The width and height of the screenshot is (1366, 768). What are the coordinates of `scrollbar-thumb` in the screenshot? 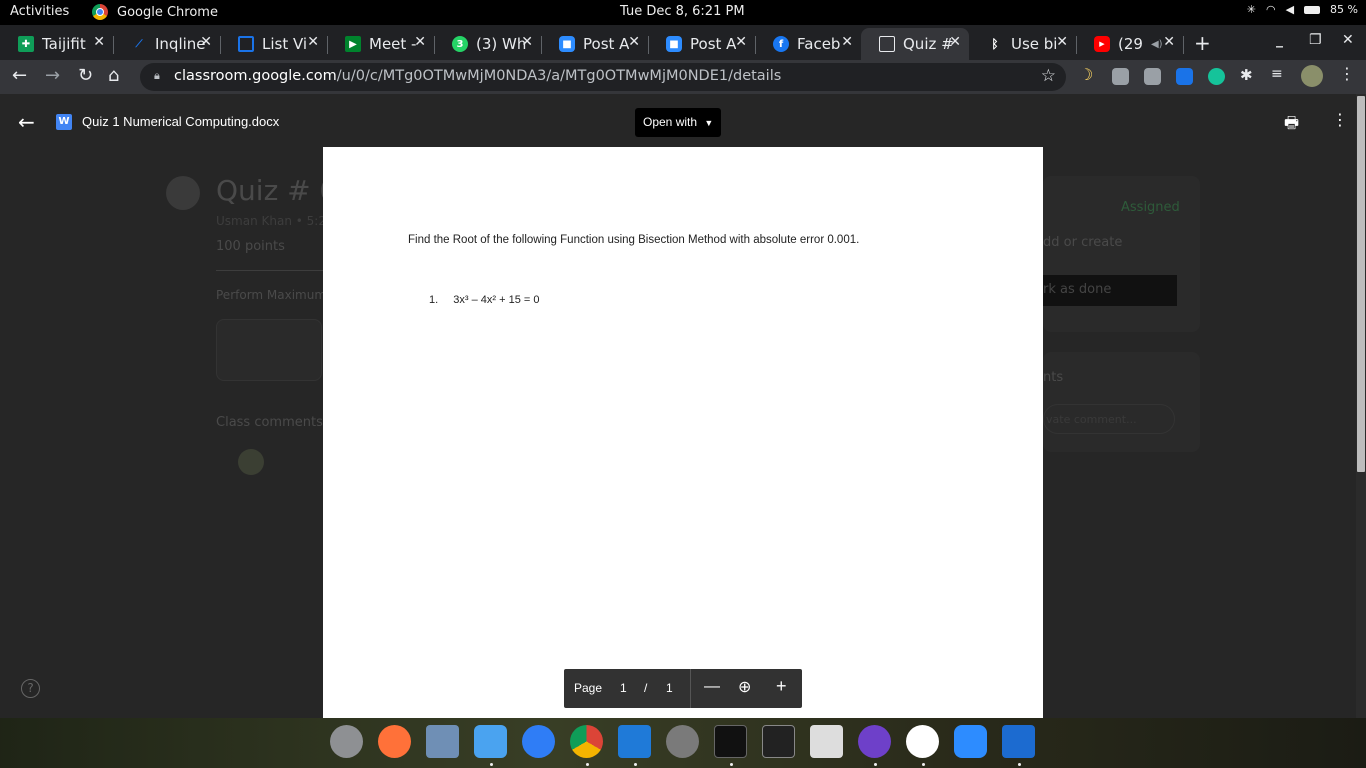 It's located at (1361, 284).